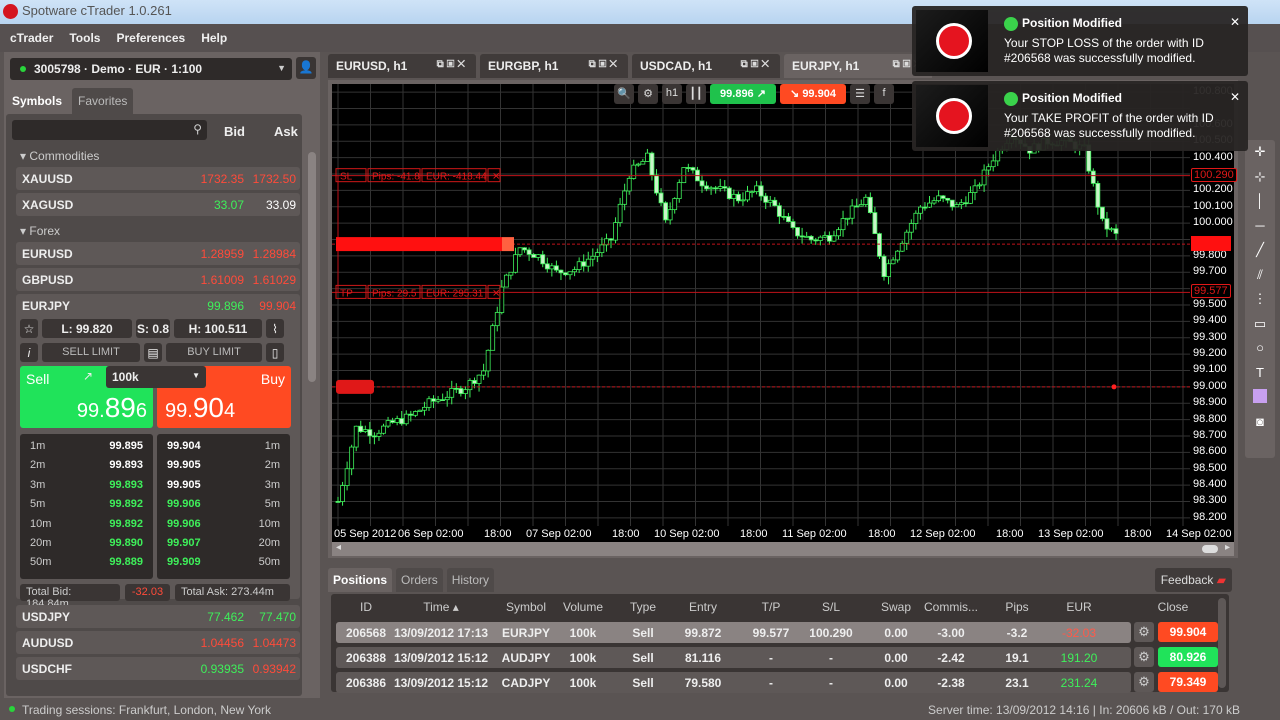 The image size is (1280, 720). Describe the element at coordinates (526, 607) in the screenshot. I see `column-header: Symbol` at that location.